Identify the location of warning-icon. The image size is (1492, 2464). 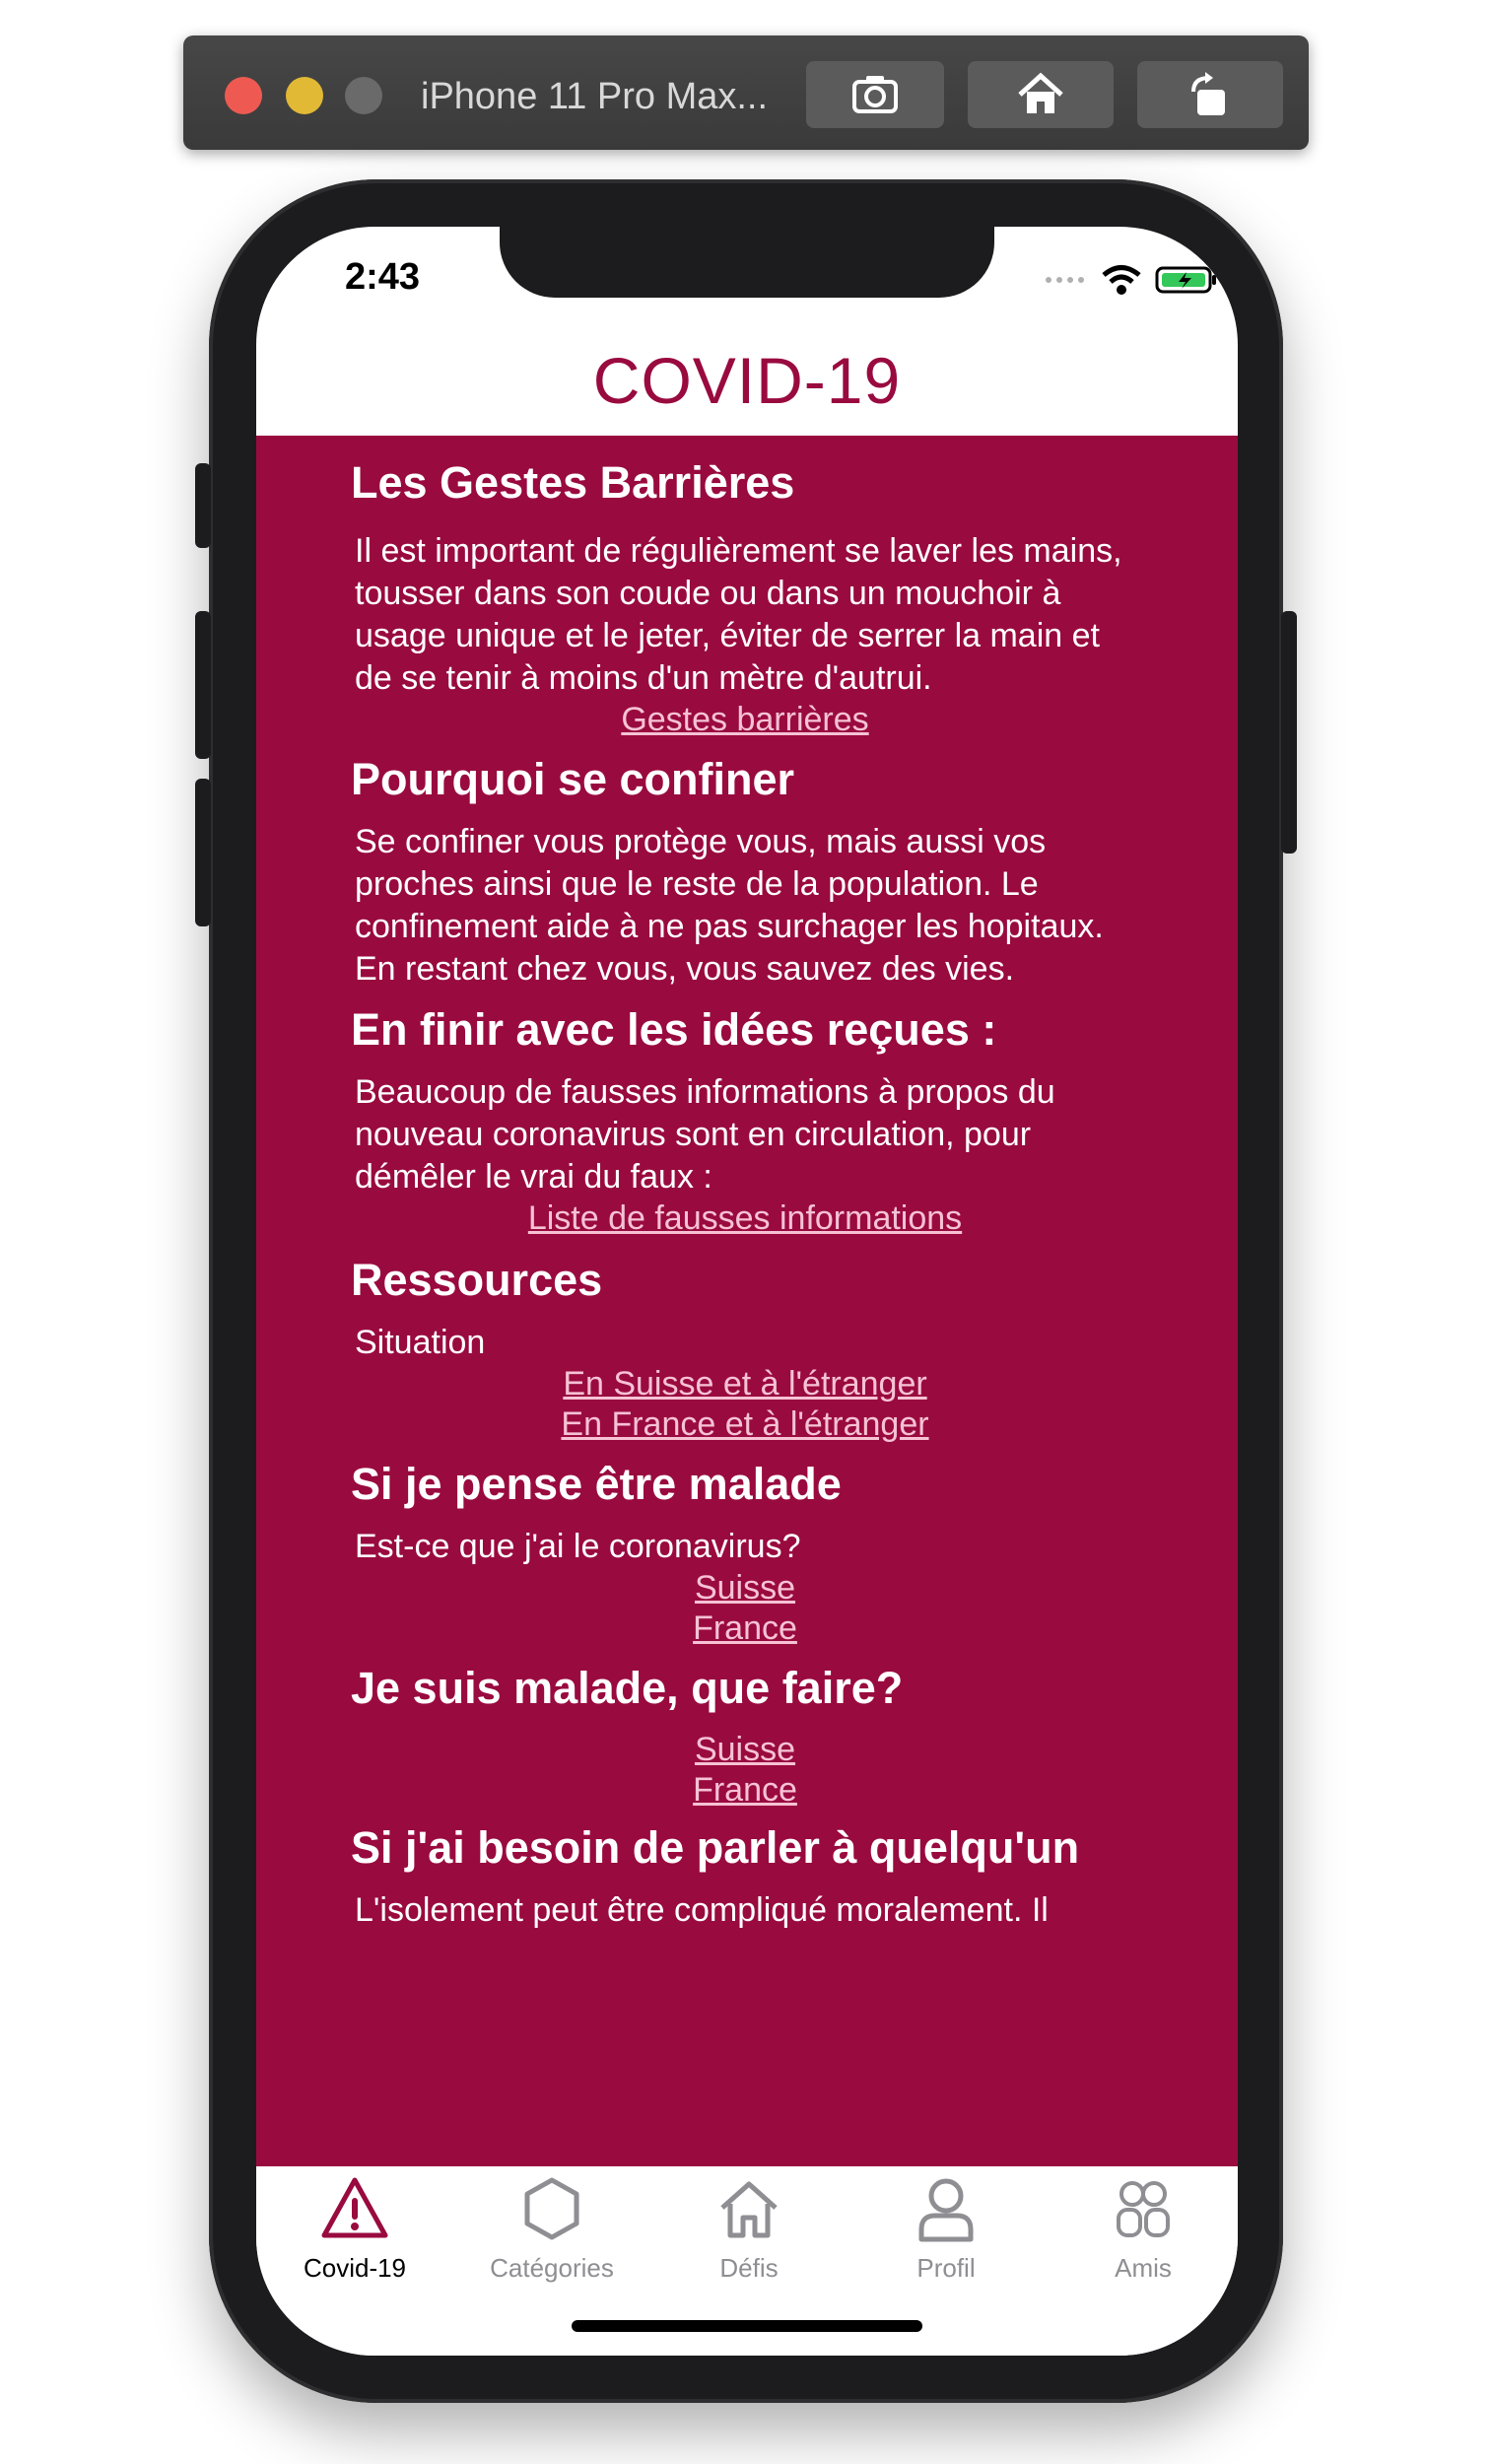
(354, 2207).